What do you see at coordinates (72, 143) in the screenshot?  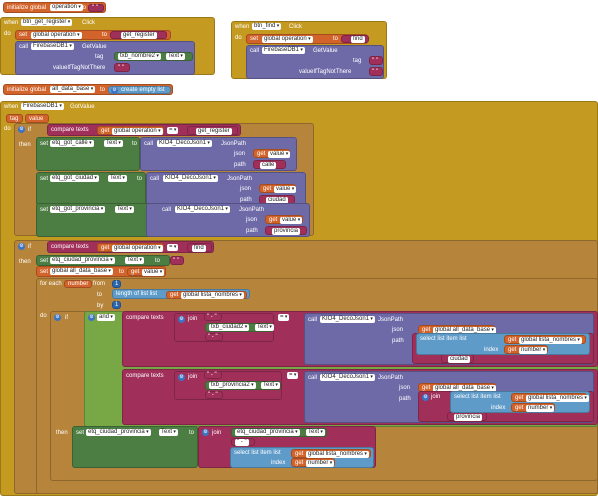 I see `component-dropdown: etq_got_calle` at bounding box center [72, 143].